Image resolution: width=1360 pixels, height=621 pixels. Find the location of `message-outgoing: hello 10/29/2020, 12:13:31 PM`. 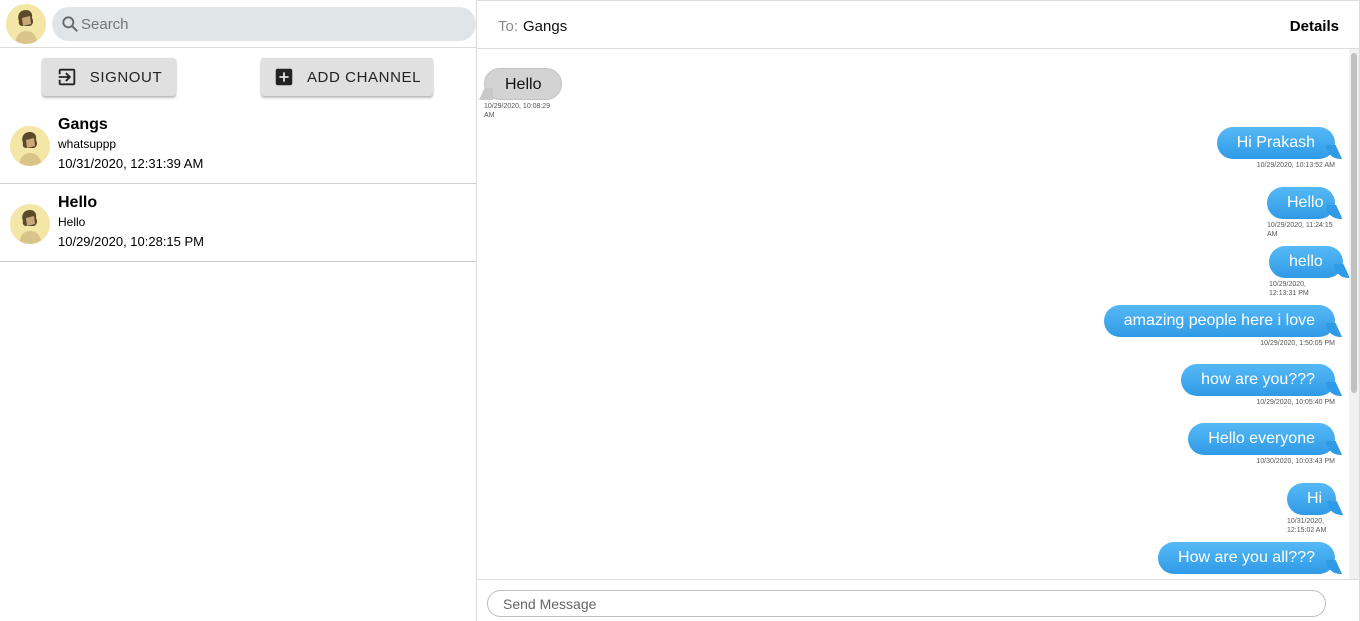

message-outgoing: hello 10/29/2020, 12:13:31 PM is located at coordinates (1306, 272).